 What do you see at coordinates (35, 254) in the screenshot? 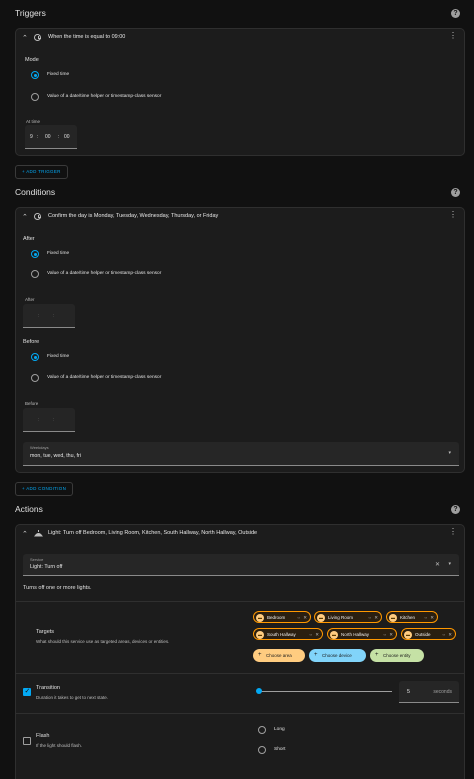
I see `after-radio-fixed` at bounding box center [35, 254].